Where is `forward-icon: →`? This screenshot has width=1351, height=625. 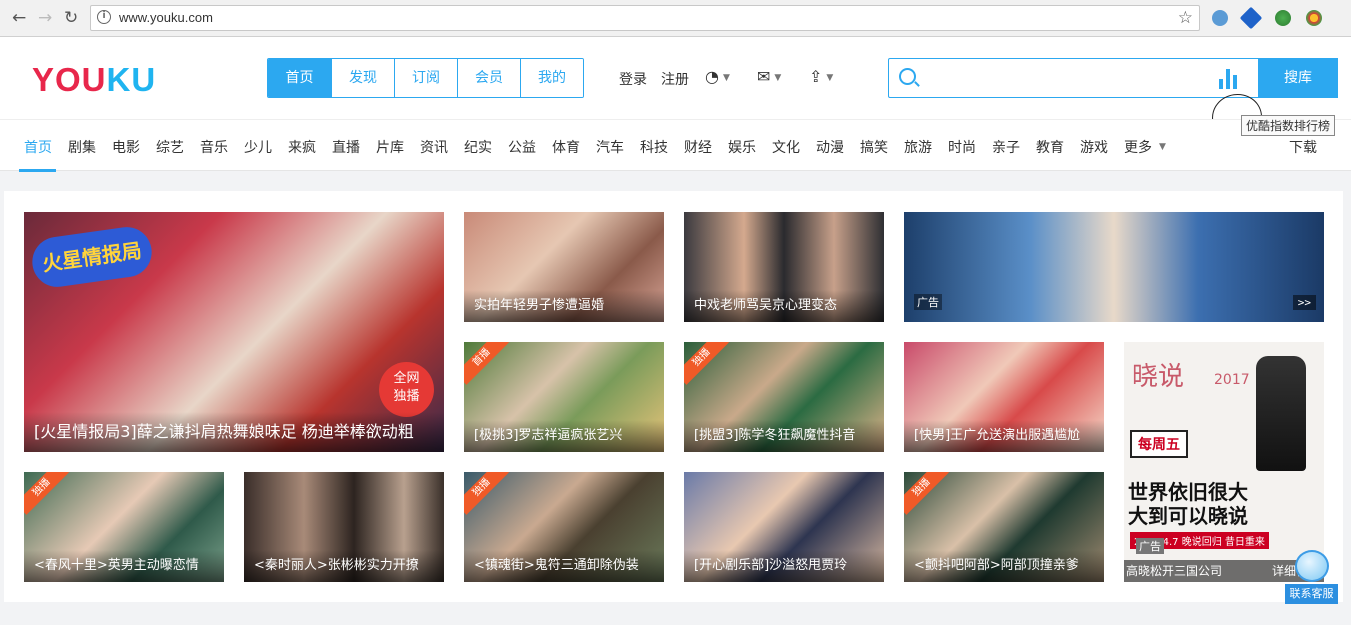
forward-icon: → is located at coordinates (45, 18).